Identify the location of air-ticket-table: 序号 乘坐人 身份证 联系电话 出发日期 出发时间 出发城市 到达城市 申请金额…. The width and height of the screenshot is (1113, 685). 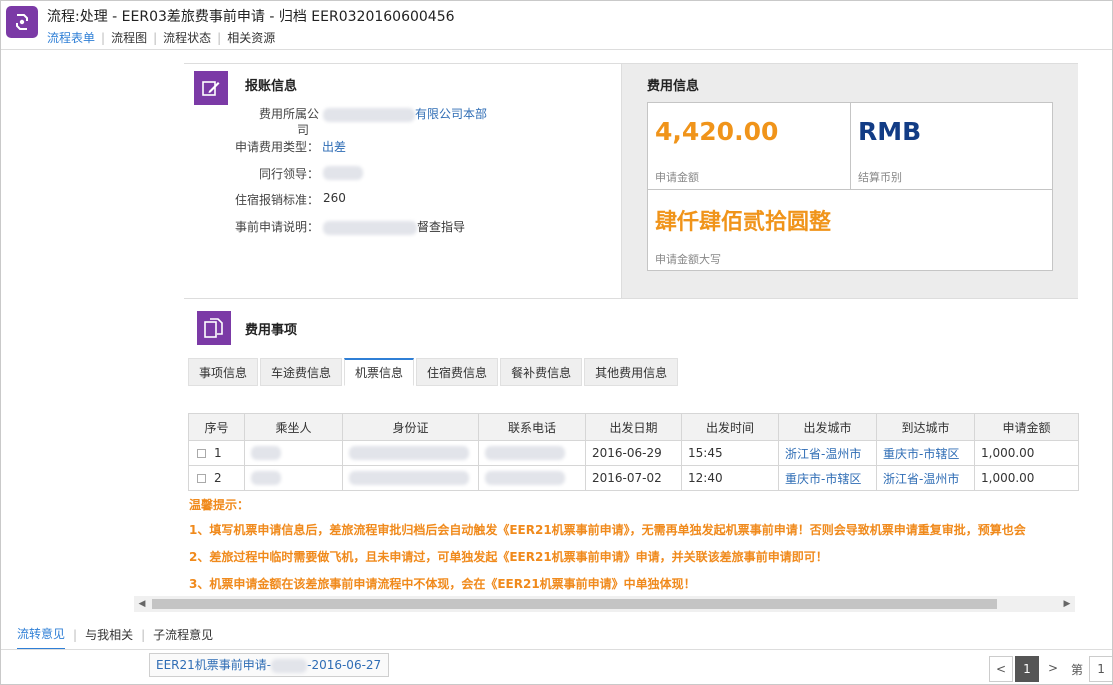
(633, 452).